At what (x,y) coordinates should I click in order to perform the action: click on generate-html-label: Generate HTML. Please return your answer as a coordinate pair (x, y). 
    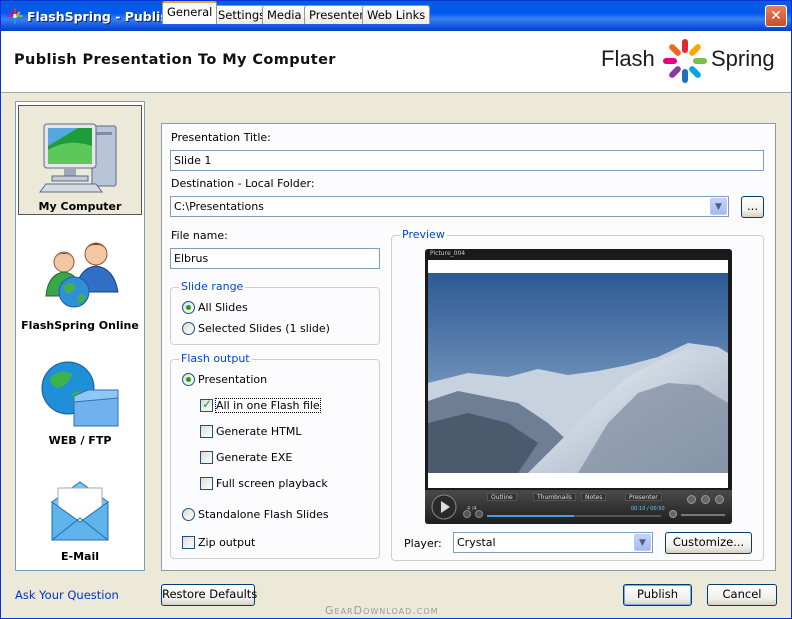
    Looking at the image, I should click on (258, 431).